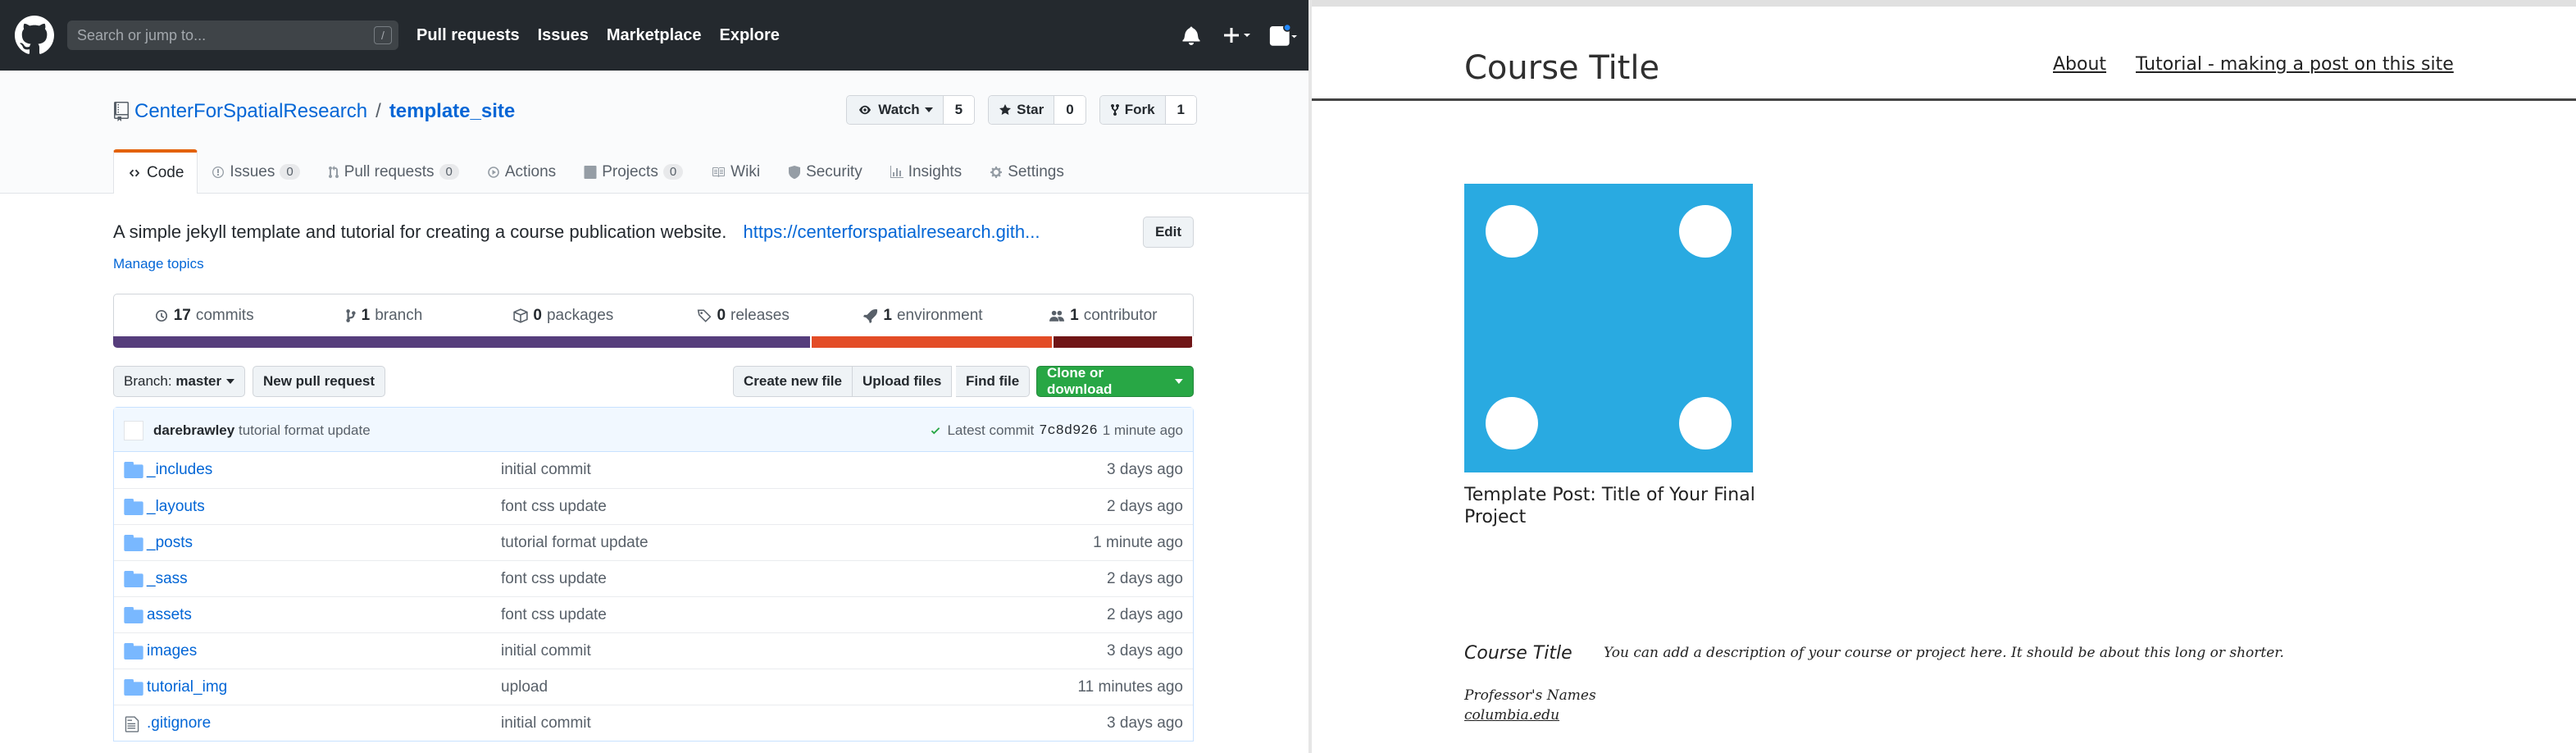 Image resolution: width=2576 pixels, height=753 pixels. I want to click on search-box: /, so click(232, 35).